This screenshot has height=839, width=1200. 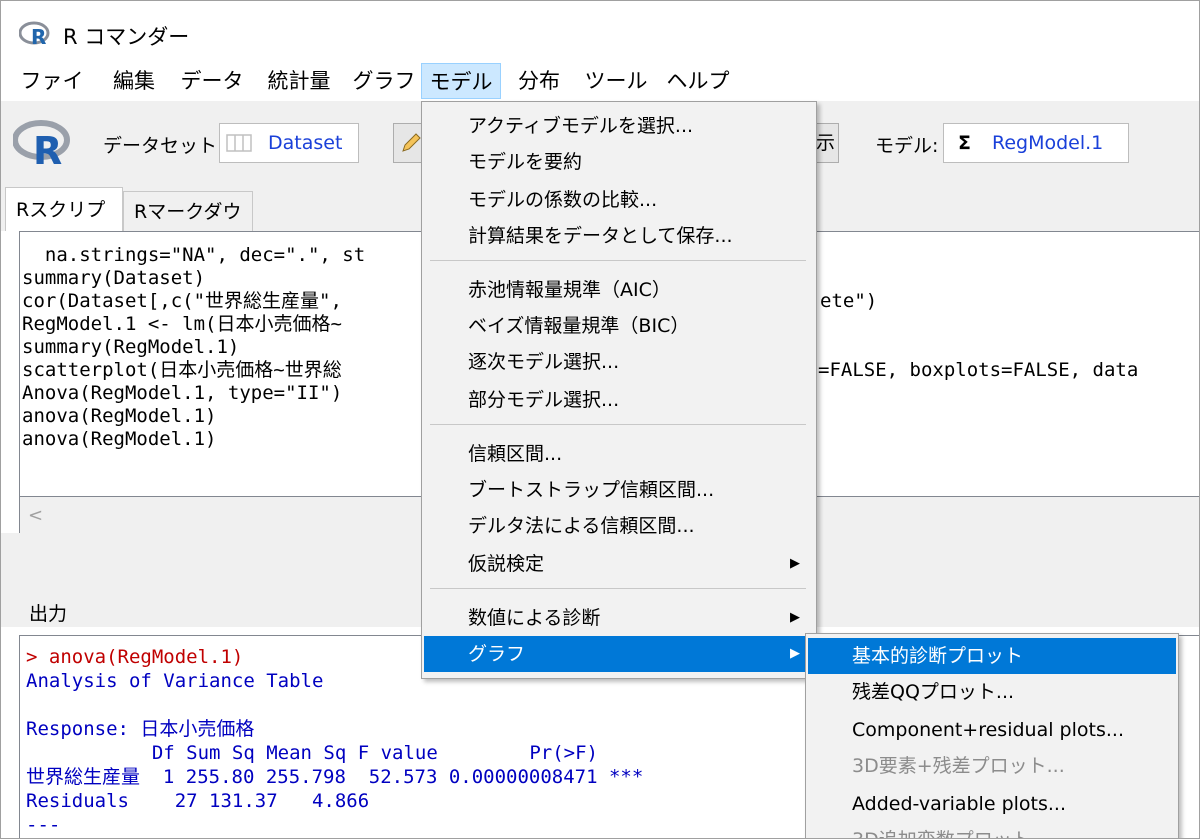 I want to click on menu-tools: ツール, so click(x=616, y=81).